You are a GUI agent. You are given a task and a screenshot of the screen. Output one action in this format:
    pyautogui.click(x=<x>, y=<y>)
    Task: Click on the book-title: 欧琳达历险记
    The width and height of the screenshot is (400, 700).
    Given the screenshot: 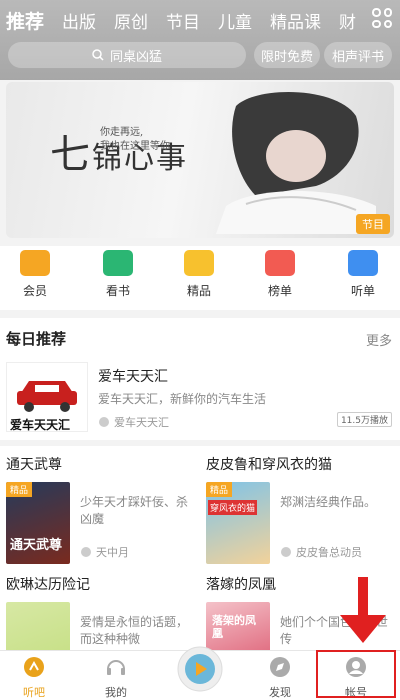 What is the action you would take?
    pyautogui.click(x=48, y=585)
    